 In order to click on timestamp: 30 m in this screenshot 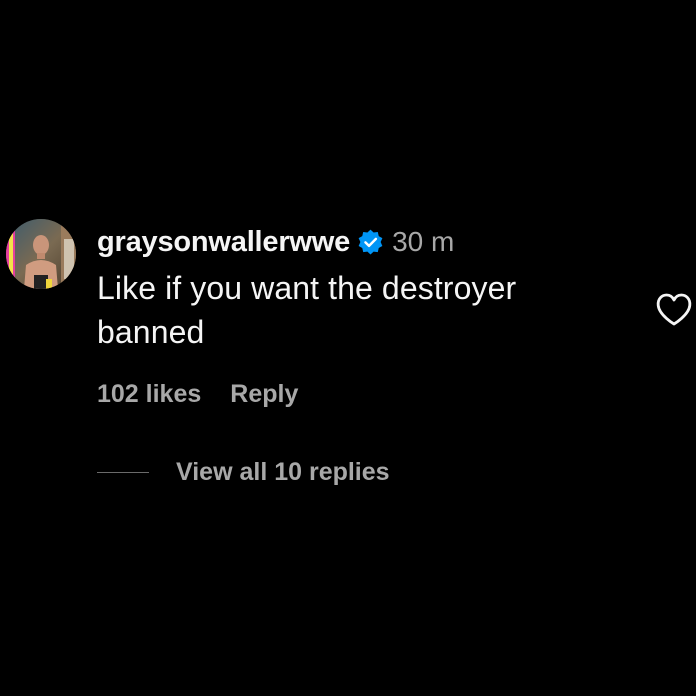, I will do `click(423, 241)`.